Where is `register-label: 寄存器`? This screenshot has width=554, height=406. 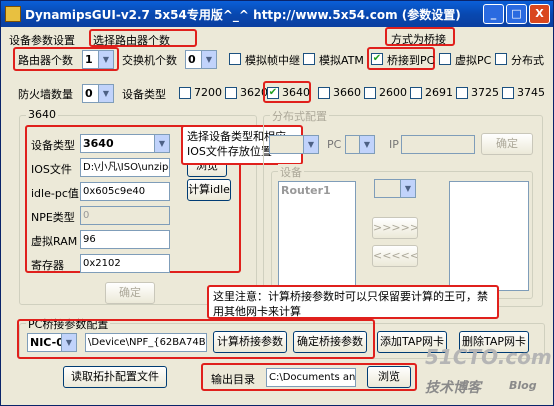
register-label: 寄存器 is located at coordinates (47, 265).